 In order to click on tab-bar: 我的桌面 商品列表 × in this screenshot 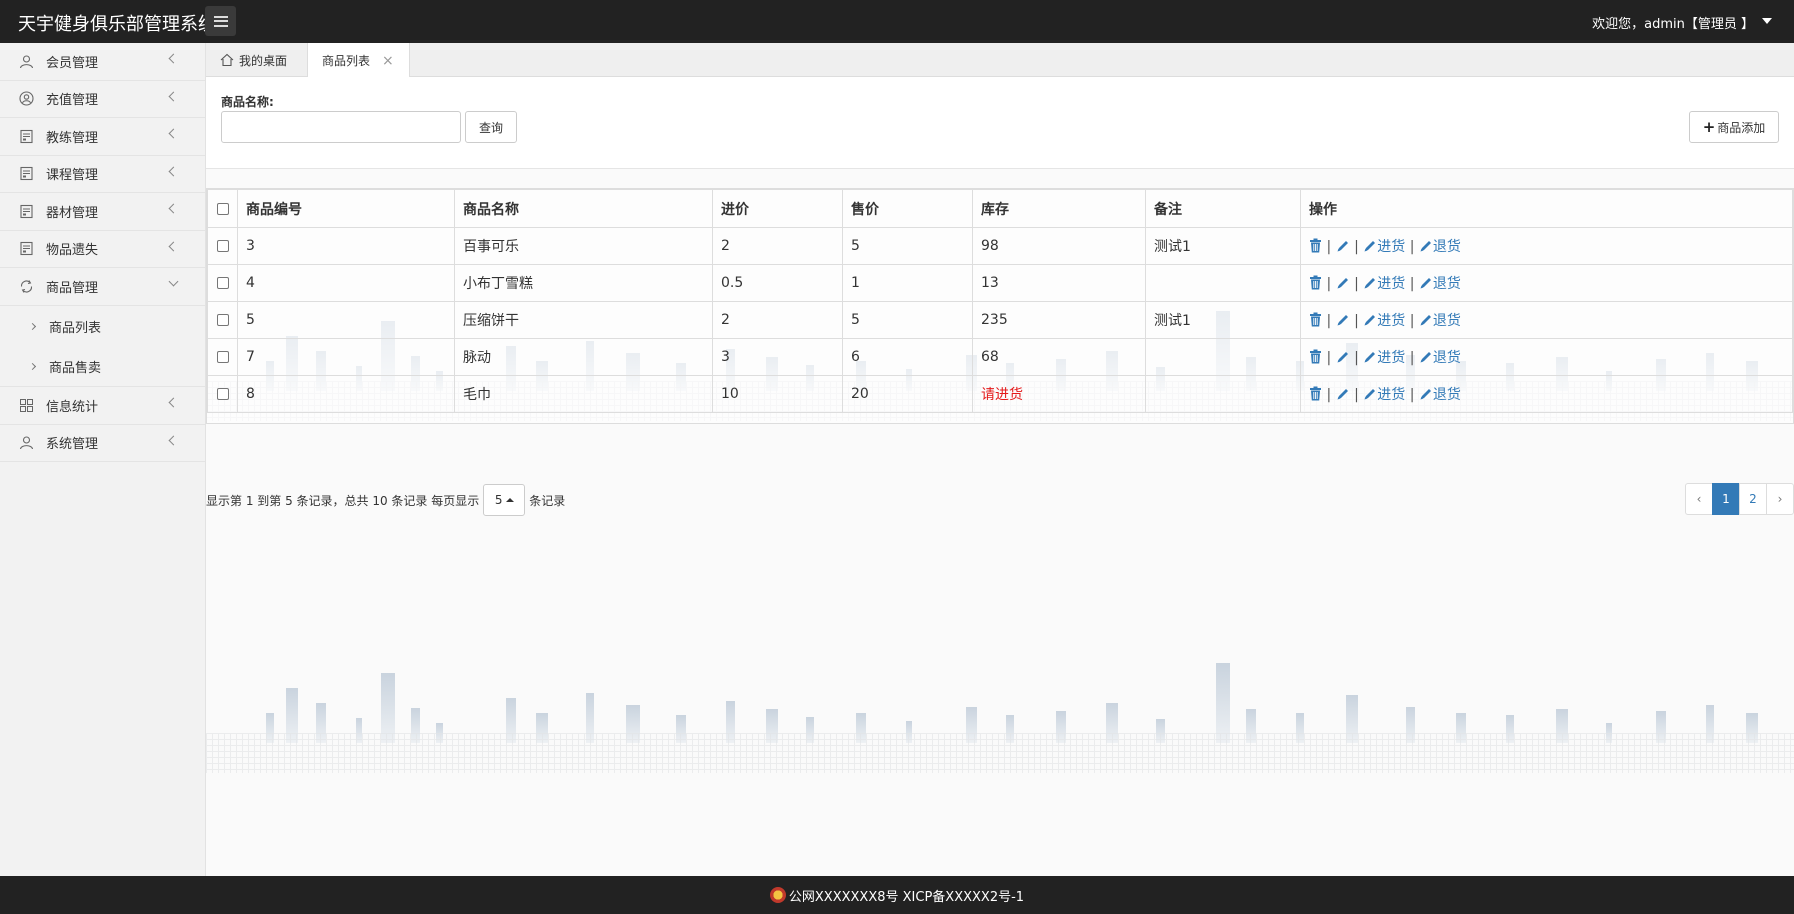, I will do `click(1000, 60)`.